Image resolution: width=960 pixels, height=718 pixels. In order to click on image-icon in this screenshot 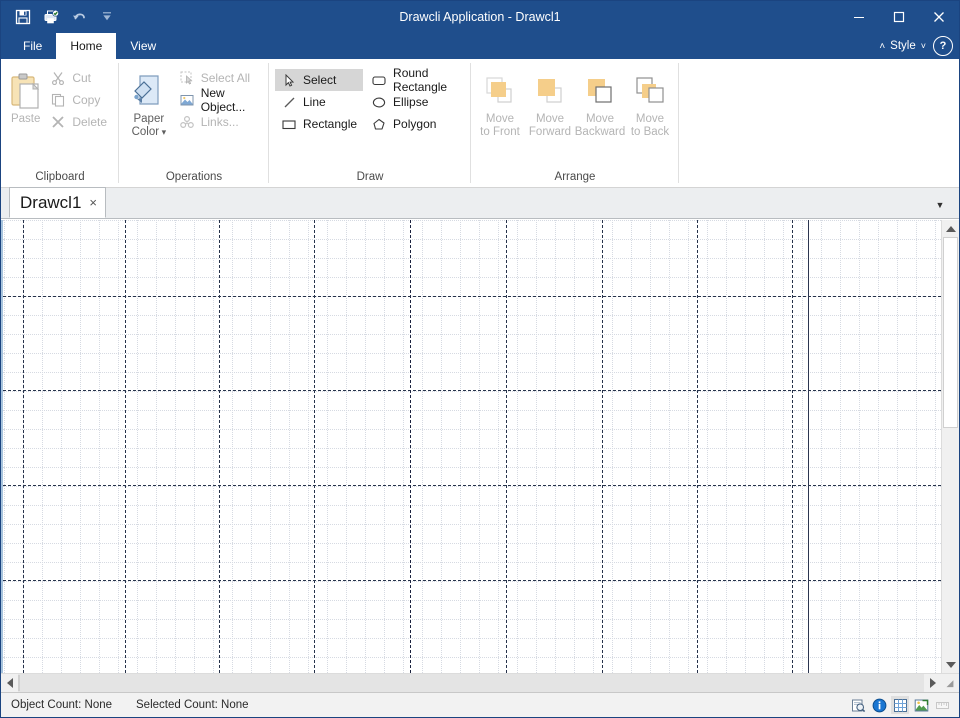, I will do `click(921, 705)`.